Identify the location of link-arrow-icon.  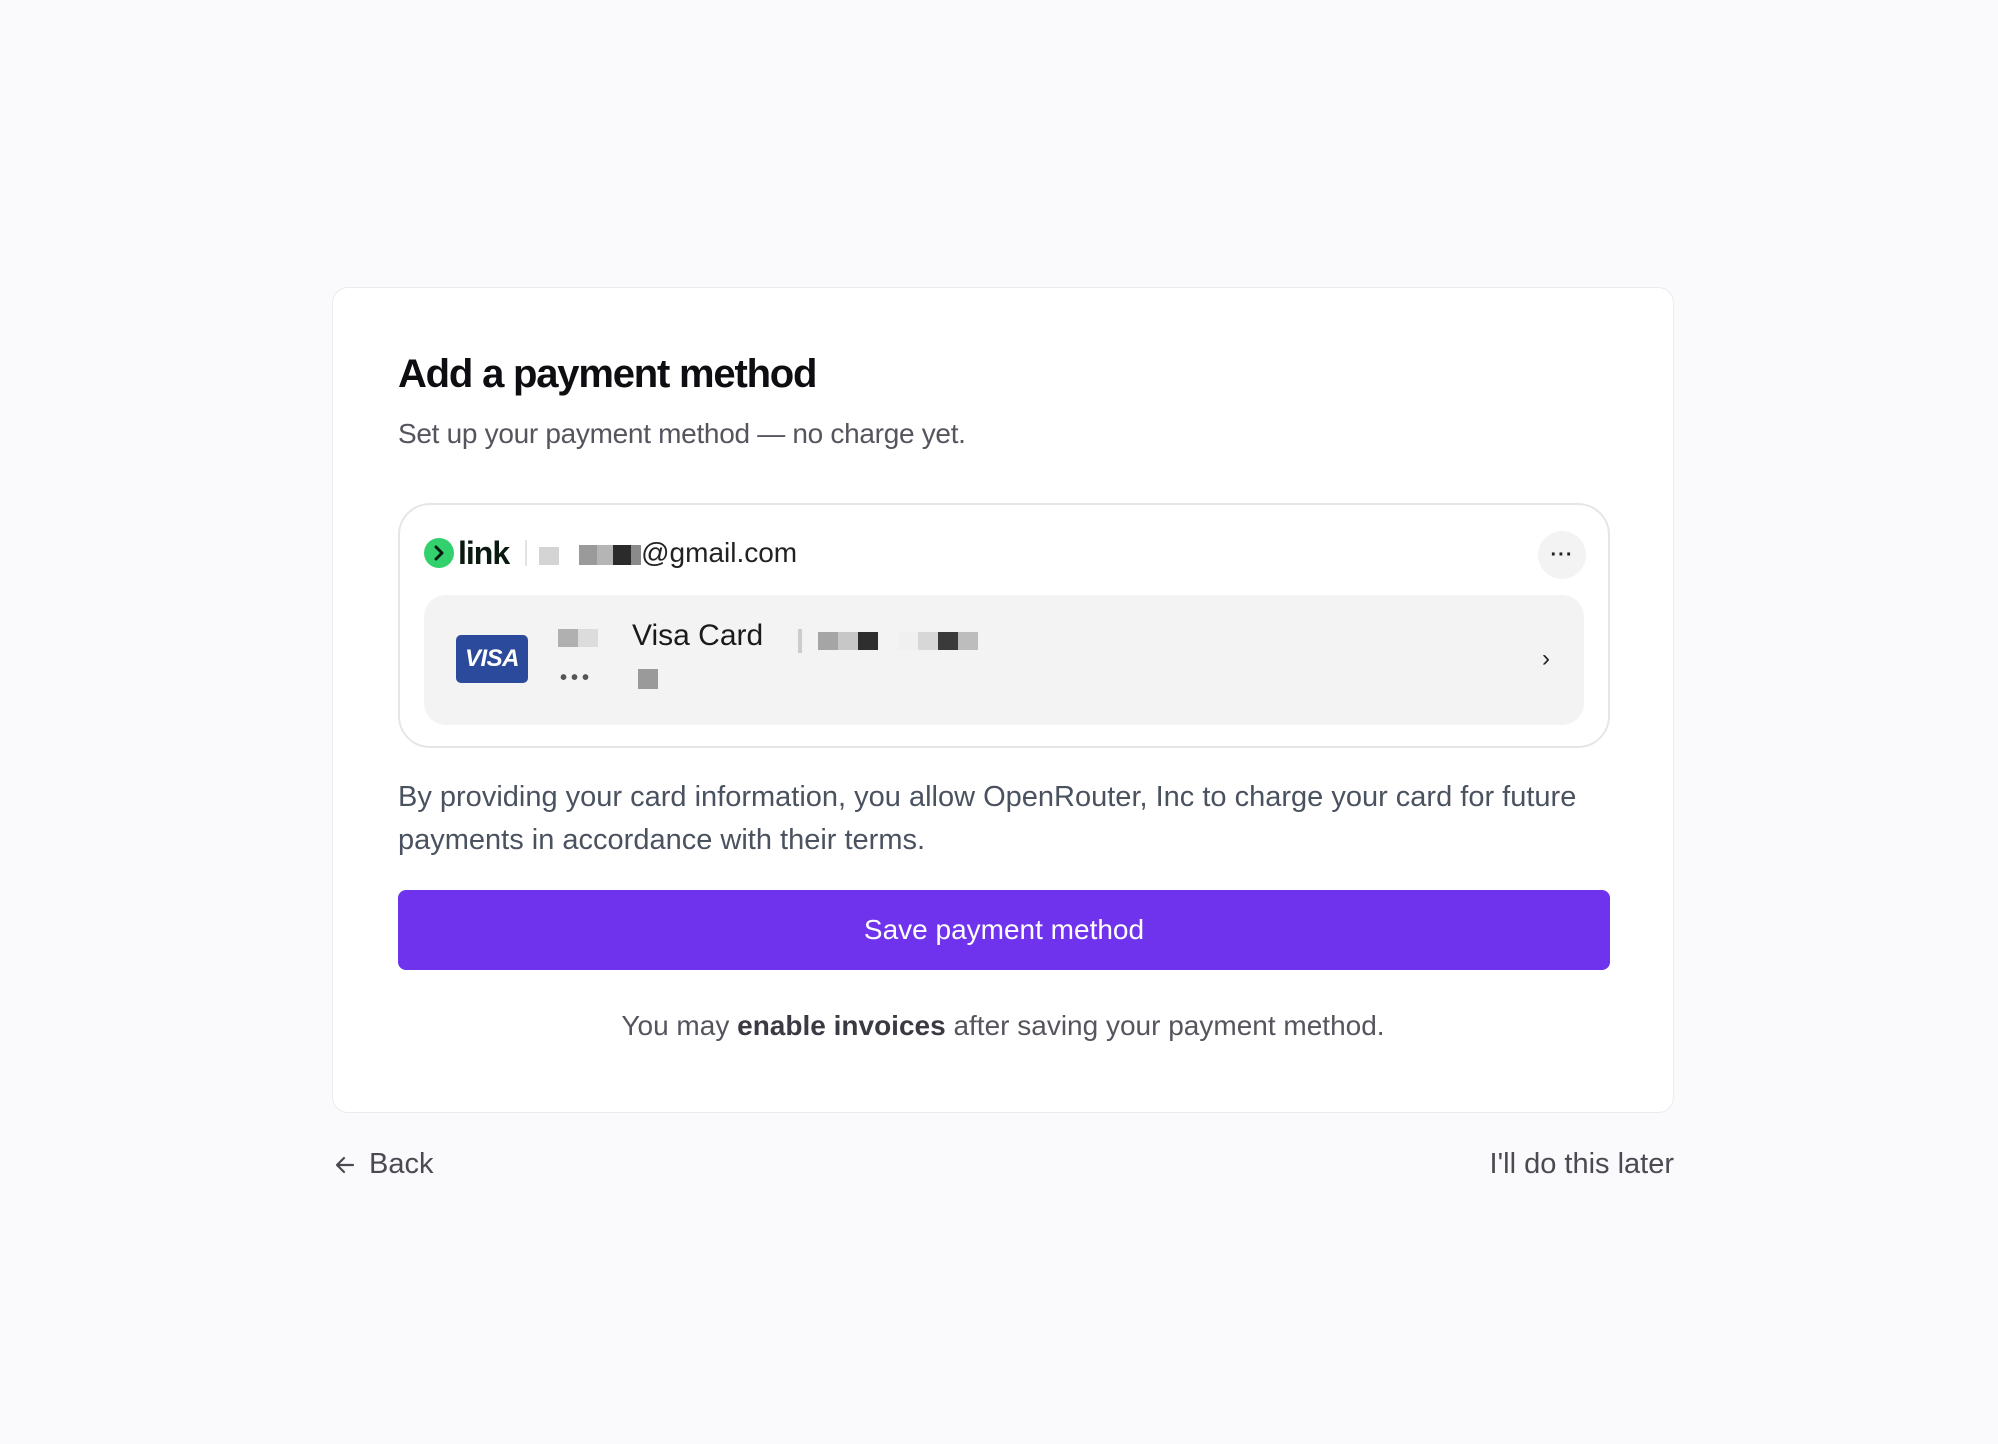
(439, 553).